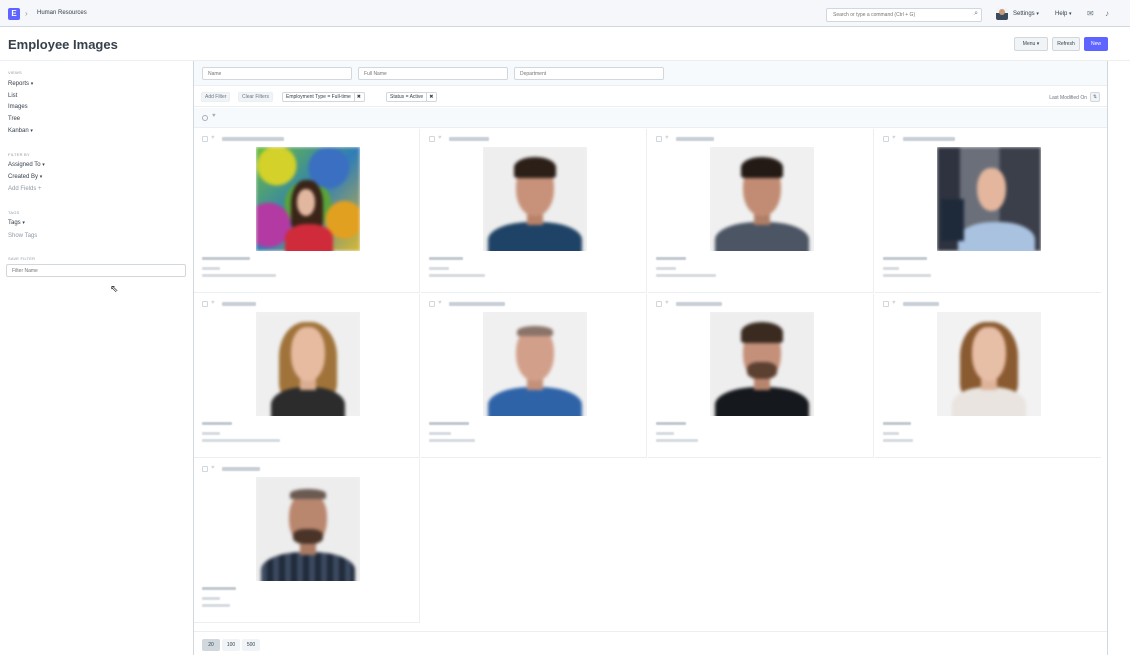  I want to click on chevron-down-icon: ▾, so click(32, 84).